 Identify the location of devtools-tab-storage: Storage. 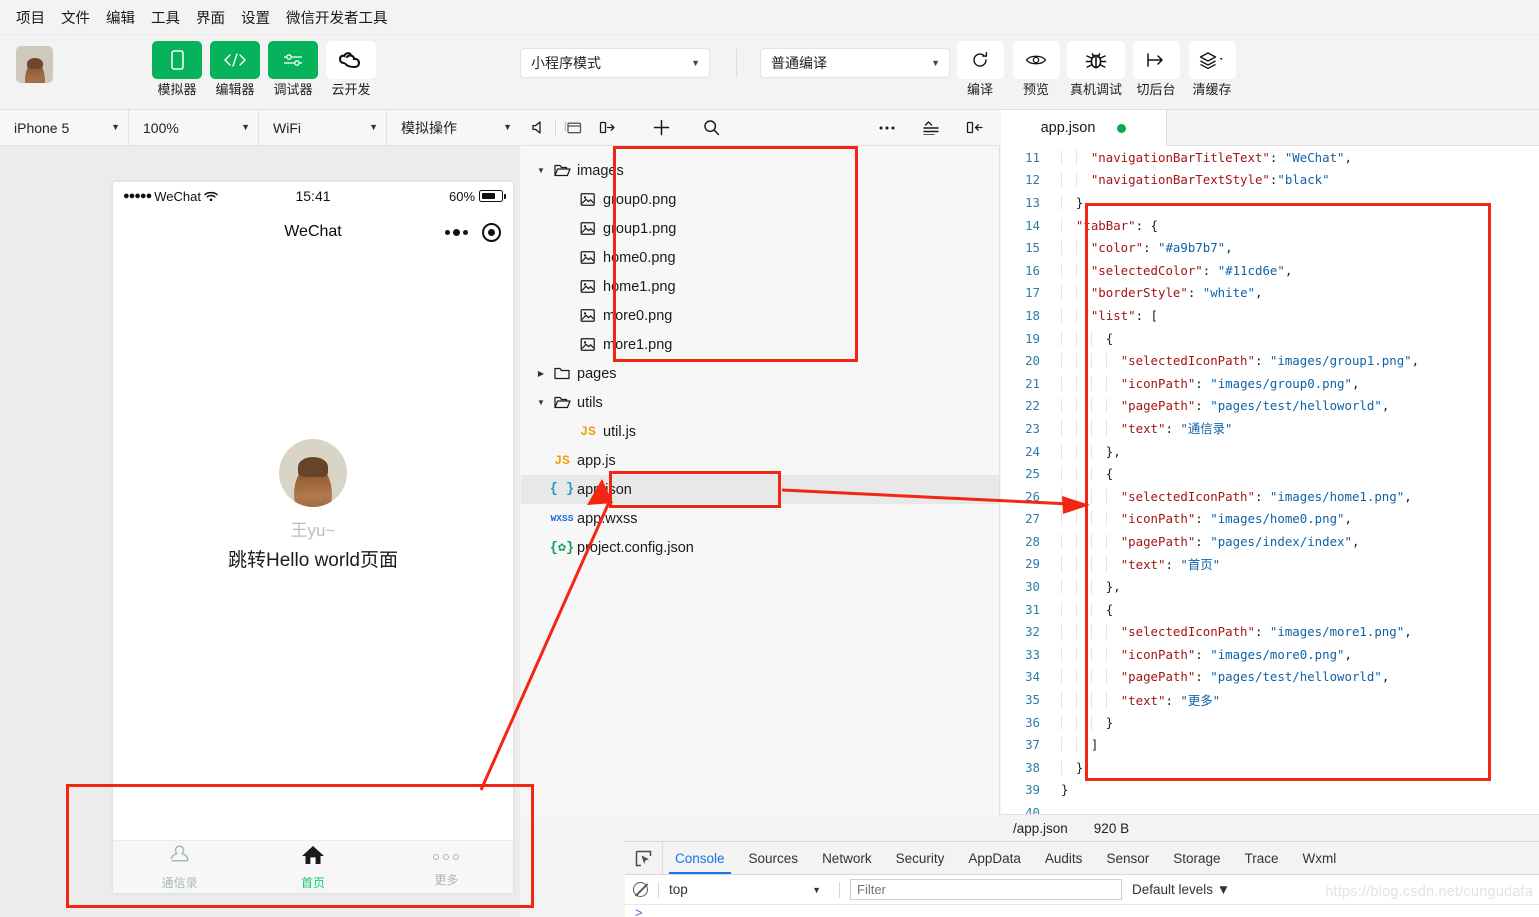
(1196, 858).